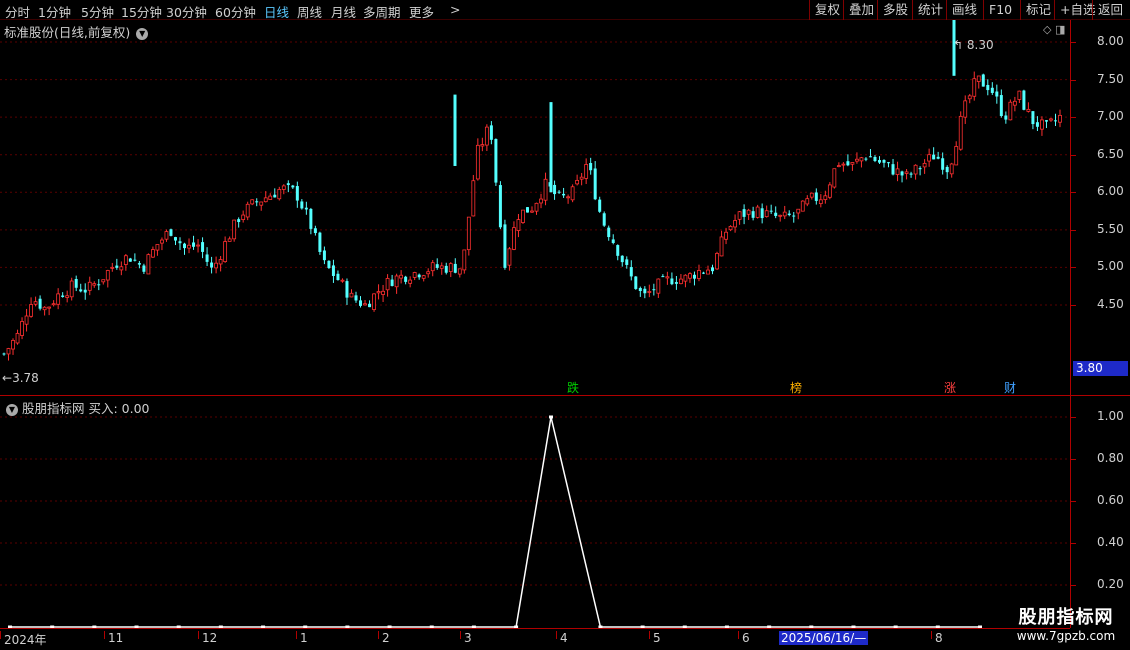  I want to click on watermark: 股朋指标网 www.7gpzb.com, so click(1066, 623).